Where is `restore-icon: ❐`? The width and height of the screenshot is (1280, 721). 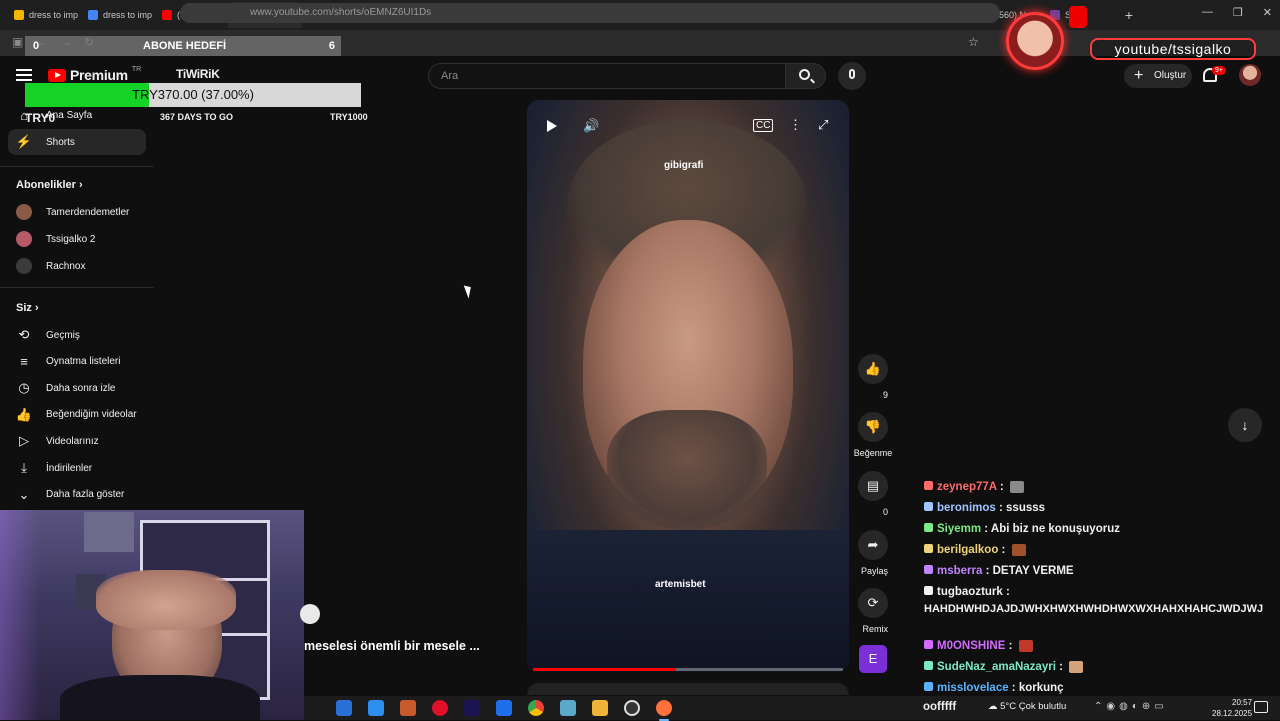
restore-icon: ❐ is located at coordinates (1238, 12).